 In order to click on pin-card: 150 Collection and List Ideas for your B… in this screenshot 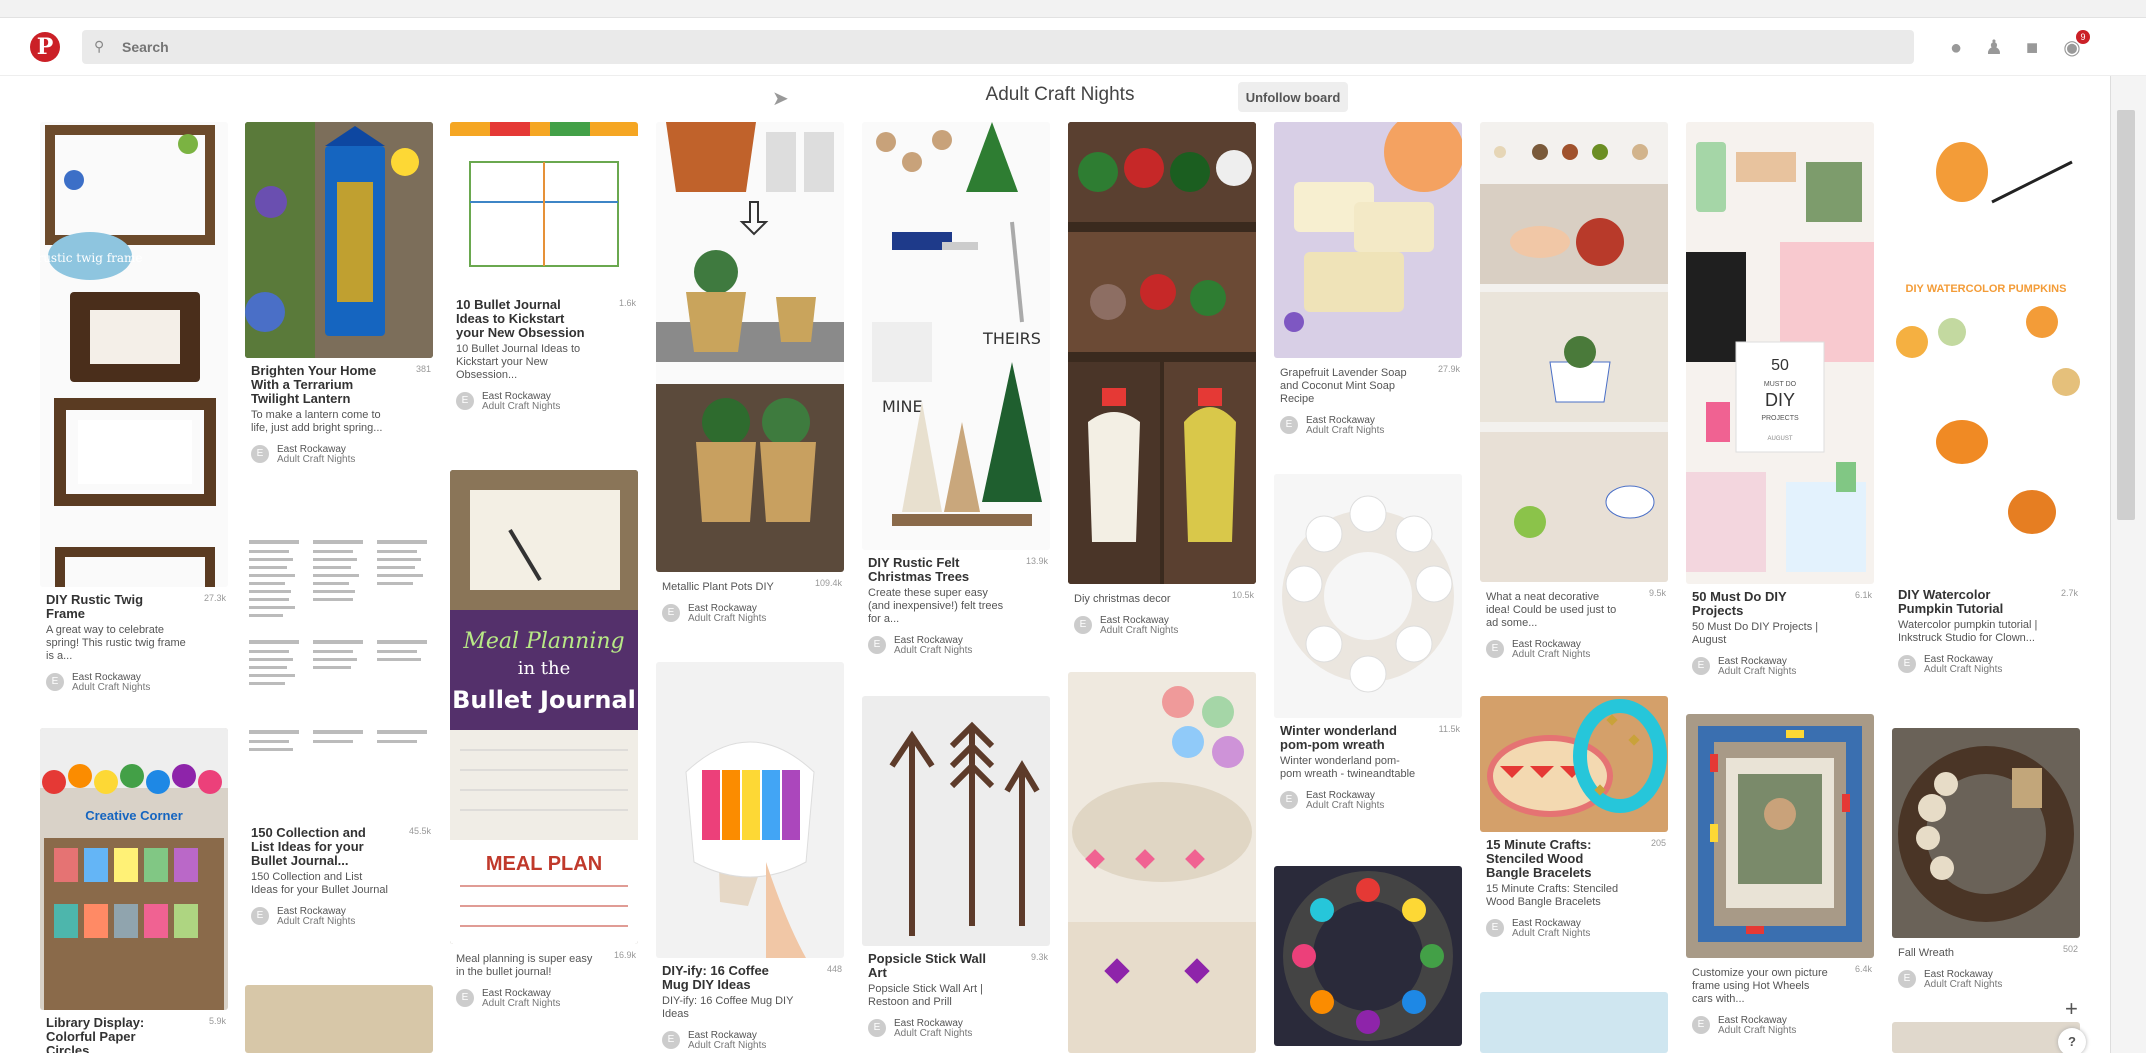, I will do `click(339, 729)`.